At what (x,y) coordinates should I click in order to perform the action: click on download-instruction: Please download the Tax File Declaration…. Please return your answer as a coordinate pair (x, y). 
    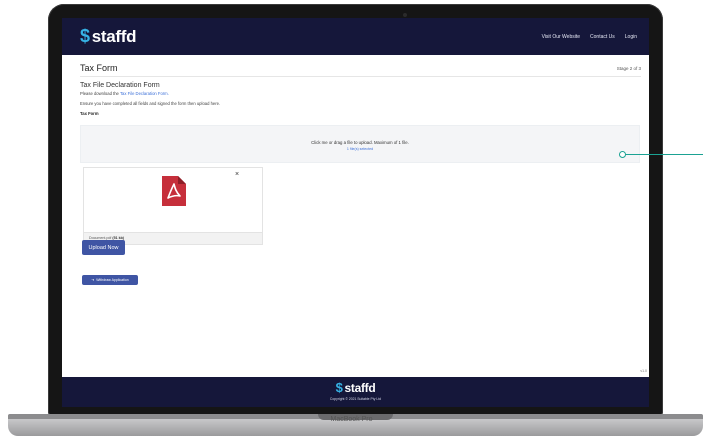
    Looking at the image, I should click on (360, 93).